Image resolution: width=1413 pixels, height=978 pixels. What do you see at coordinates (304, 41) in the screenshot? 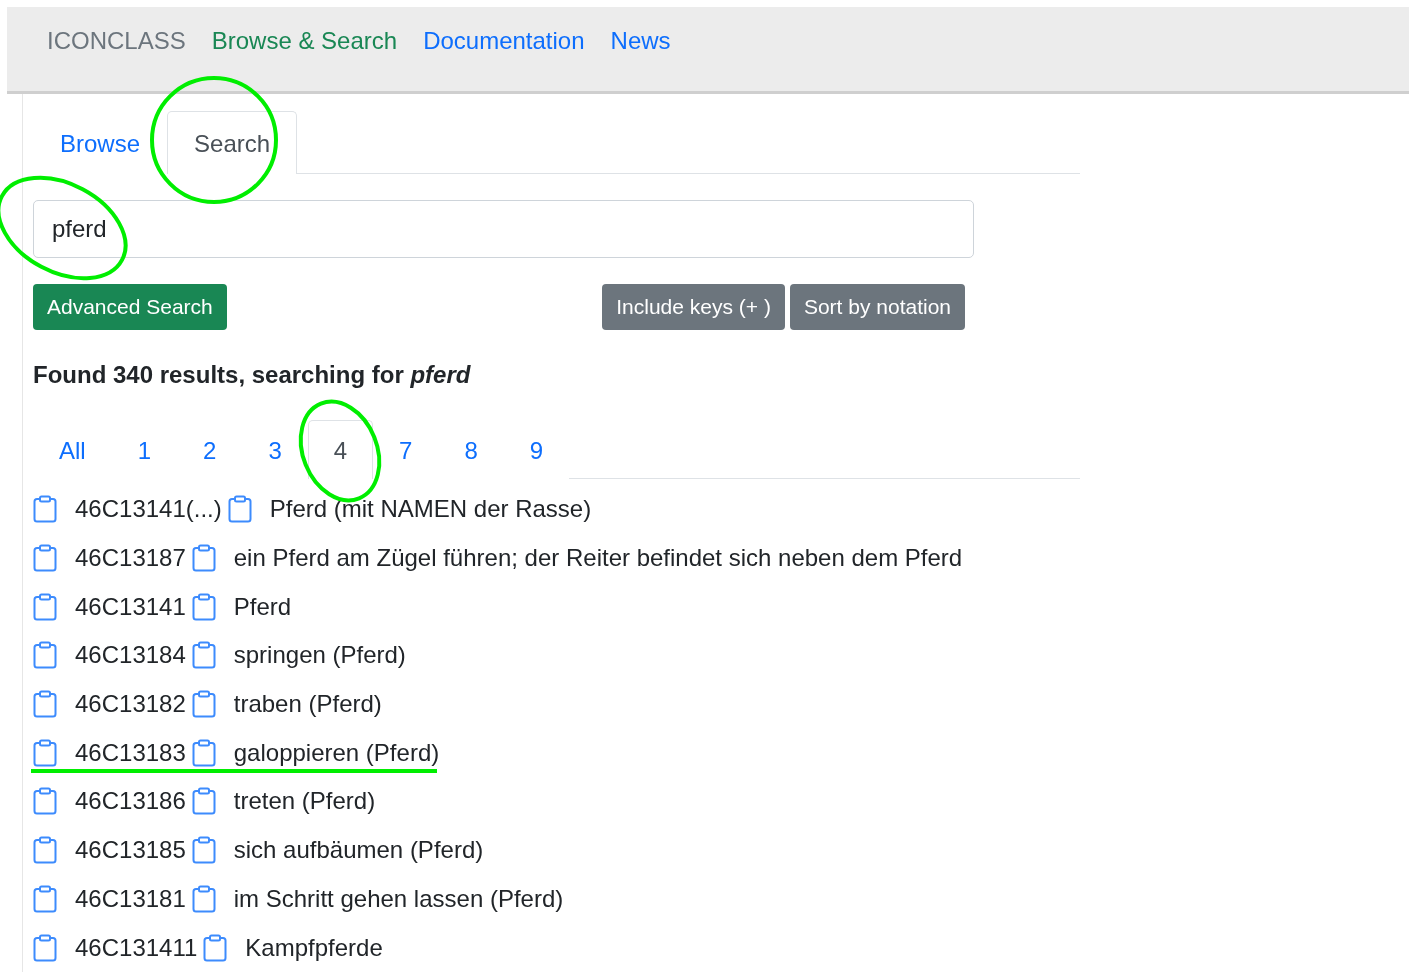
I see `nav-link: Browse & Search` at bounding box center [304, 41].